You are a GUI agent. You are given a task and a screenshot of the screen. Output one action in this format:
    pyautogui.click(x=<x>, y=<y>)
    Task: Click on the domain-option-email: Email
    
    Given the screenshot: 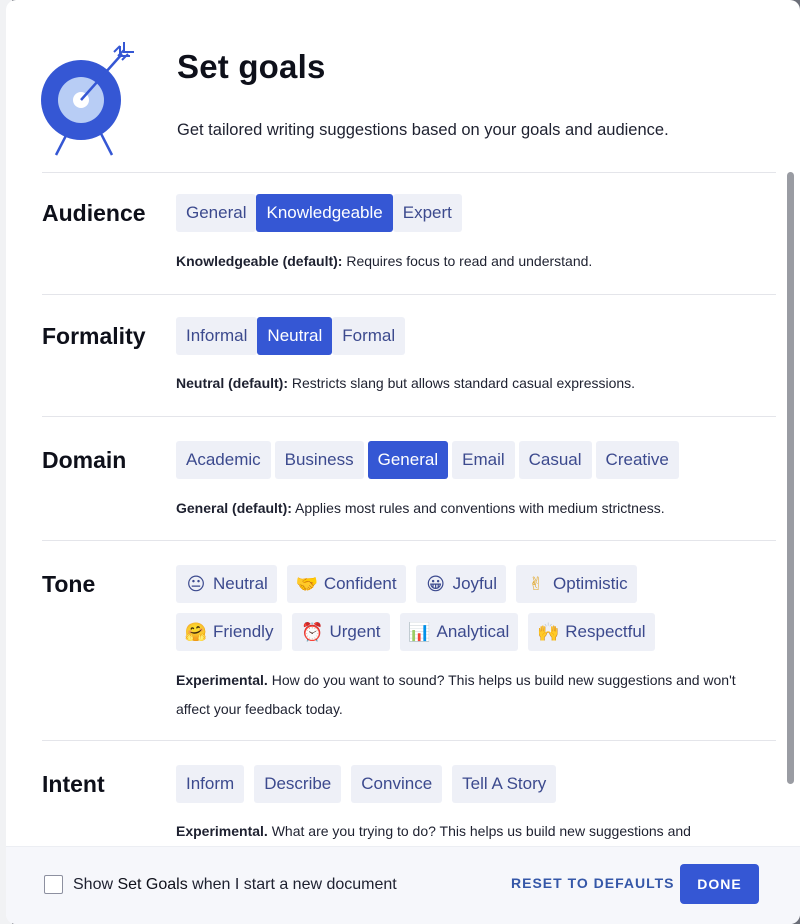 What is the action you would take?
    pyautogui.click(x=483, y=460)
    